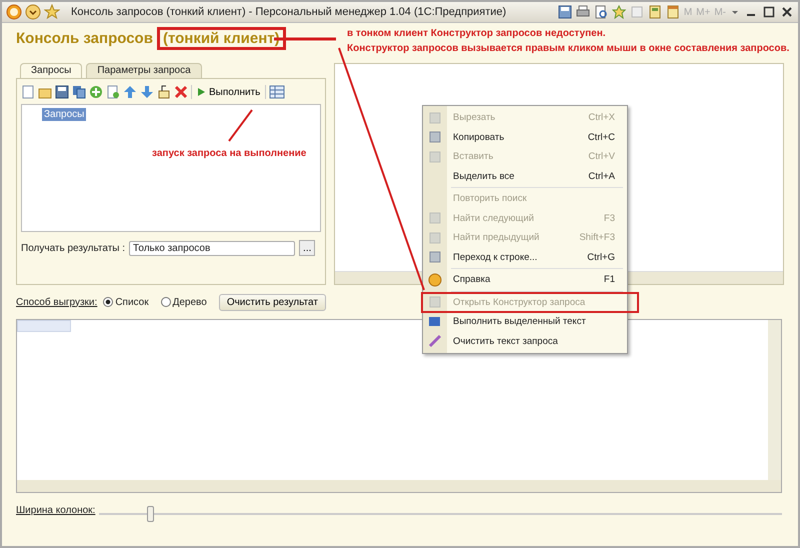 The height and width of the screenshot is (548, 800). What do you see at coordinates (221, 38) in the screenshot?
I see `highlighted-title-part: (тонкий клиент)` at bounding box center [221, 38].